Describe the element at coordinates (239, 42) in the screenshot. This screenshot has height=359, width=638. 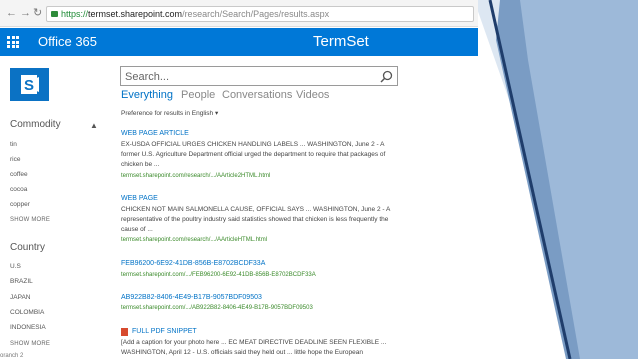
I see `suite-bar: Office 365 TermSet` at that location.